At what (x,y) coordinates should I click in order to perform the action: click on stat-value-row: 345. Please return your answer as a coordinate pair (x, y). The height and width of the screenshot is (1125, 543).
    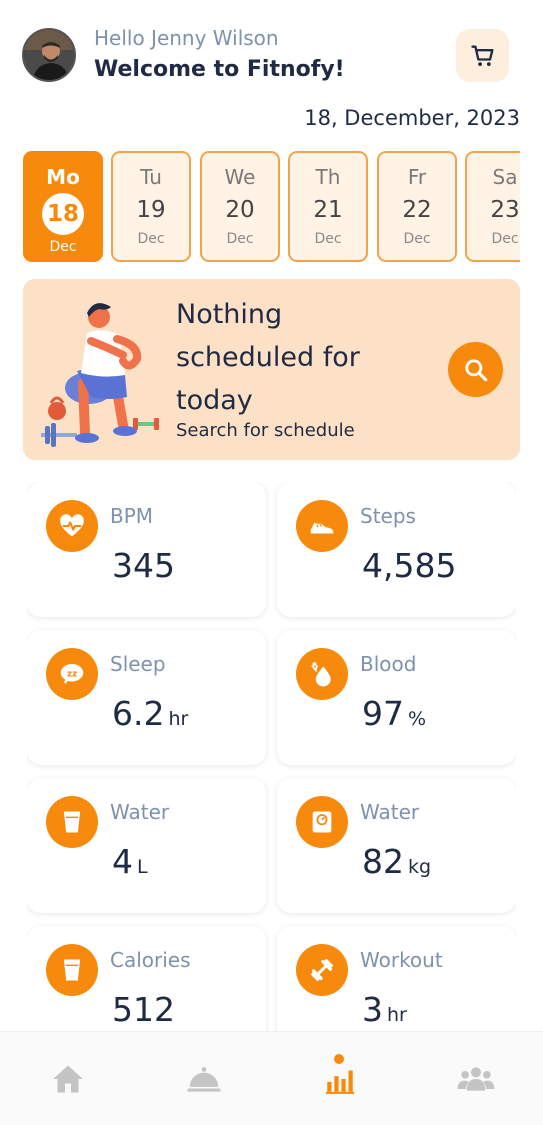
    Looking at the image, I should click on (145, 565).